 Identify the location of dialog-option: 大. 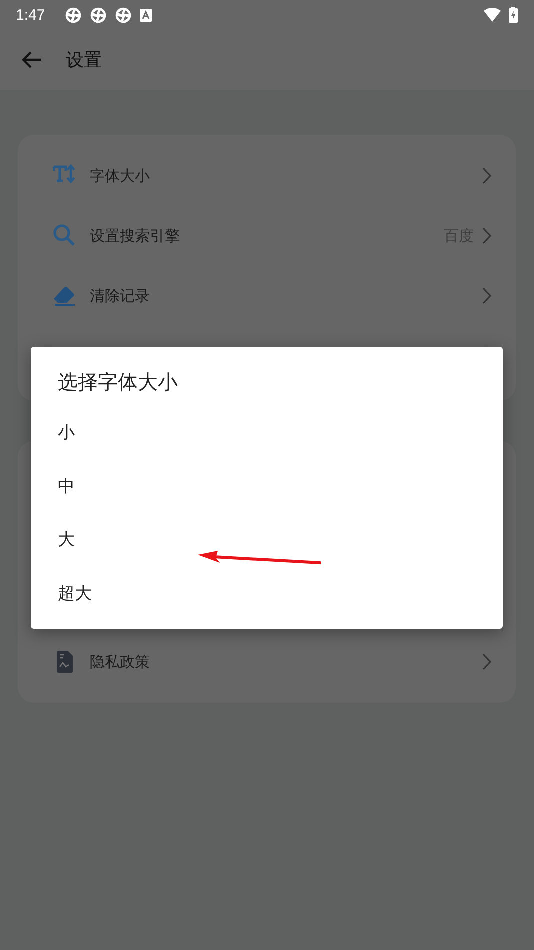
(267, 539).